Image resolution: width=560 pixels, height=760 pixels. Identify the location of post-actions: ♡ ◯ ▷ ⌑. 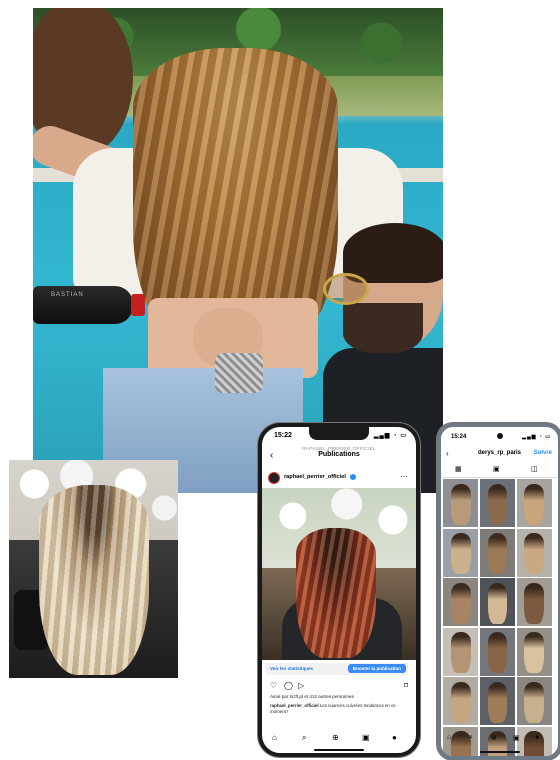
(339, 687).